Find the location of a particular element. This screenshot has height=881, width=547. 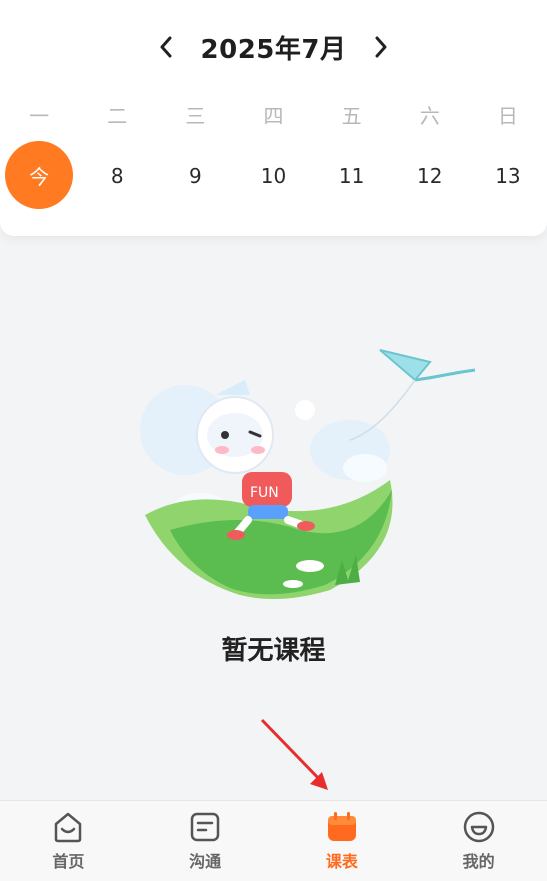

month-title: 2025年7月 is located at coordinates (273, 49).